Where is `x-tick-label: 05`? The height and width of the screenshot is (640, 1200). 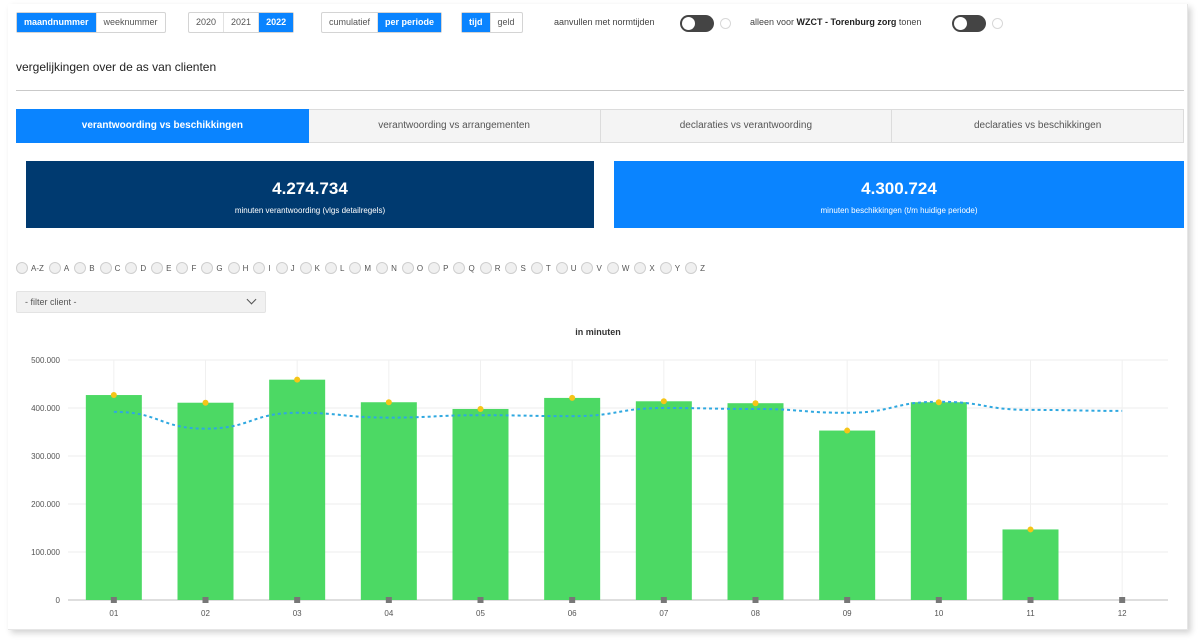 x-tick-label: 05 is located at coordinates (480, 613).